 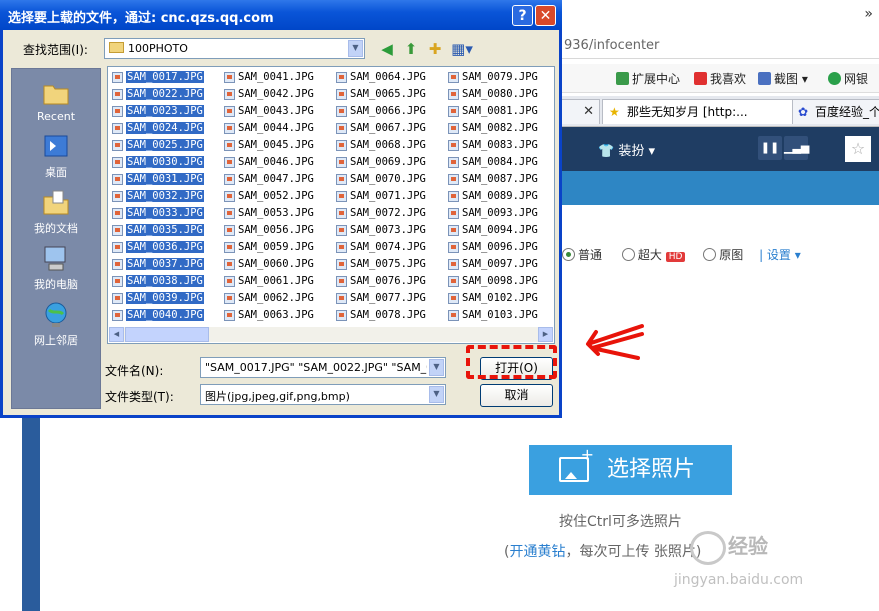 What do you see at coordinates (500, 196) in the screenshot?
I see `file-item: SAM_0089.JPG` at bounding box center [500, 196].